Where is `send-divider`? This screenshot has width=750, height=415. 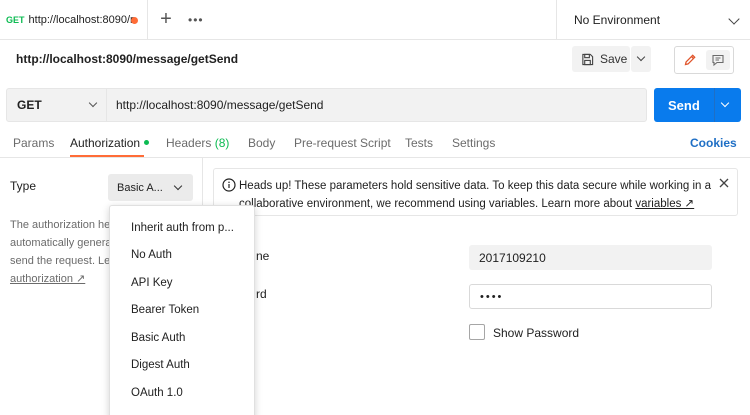 send-divider is located at coordinates (714, 105).